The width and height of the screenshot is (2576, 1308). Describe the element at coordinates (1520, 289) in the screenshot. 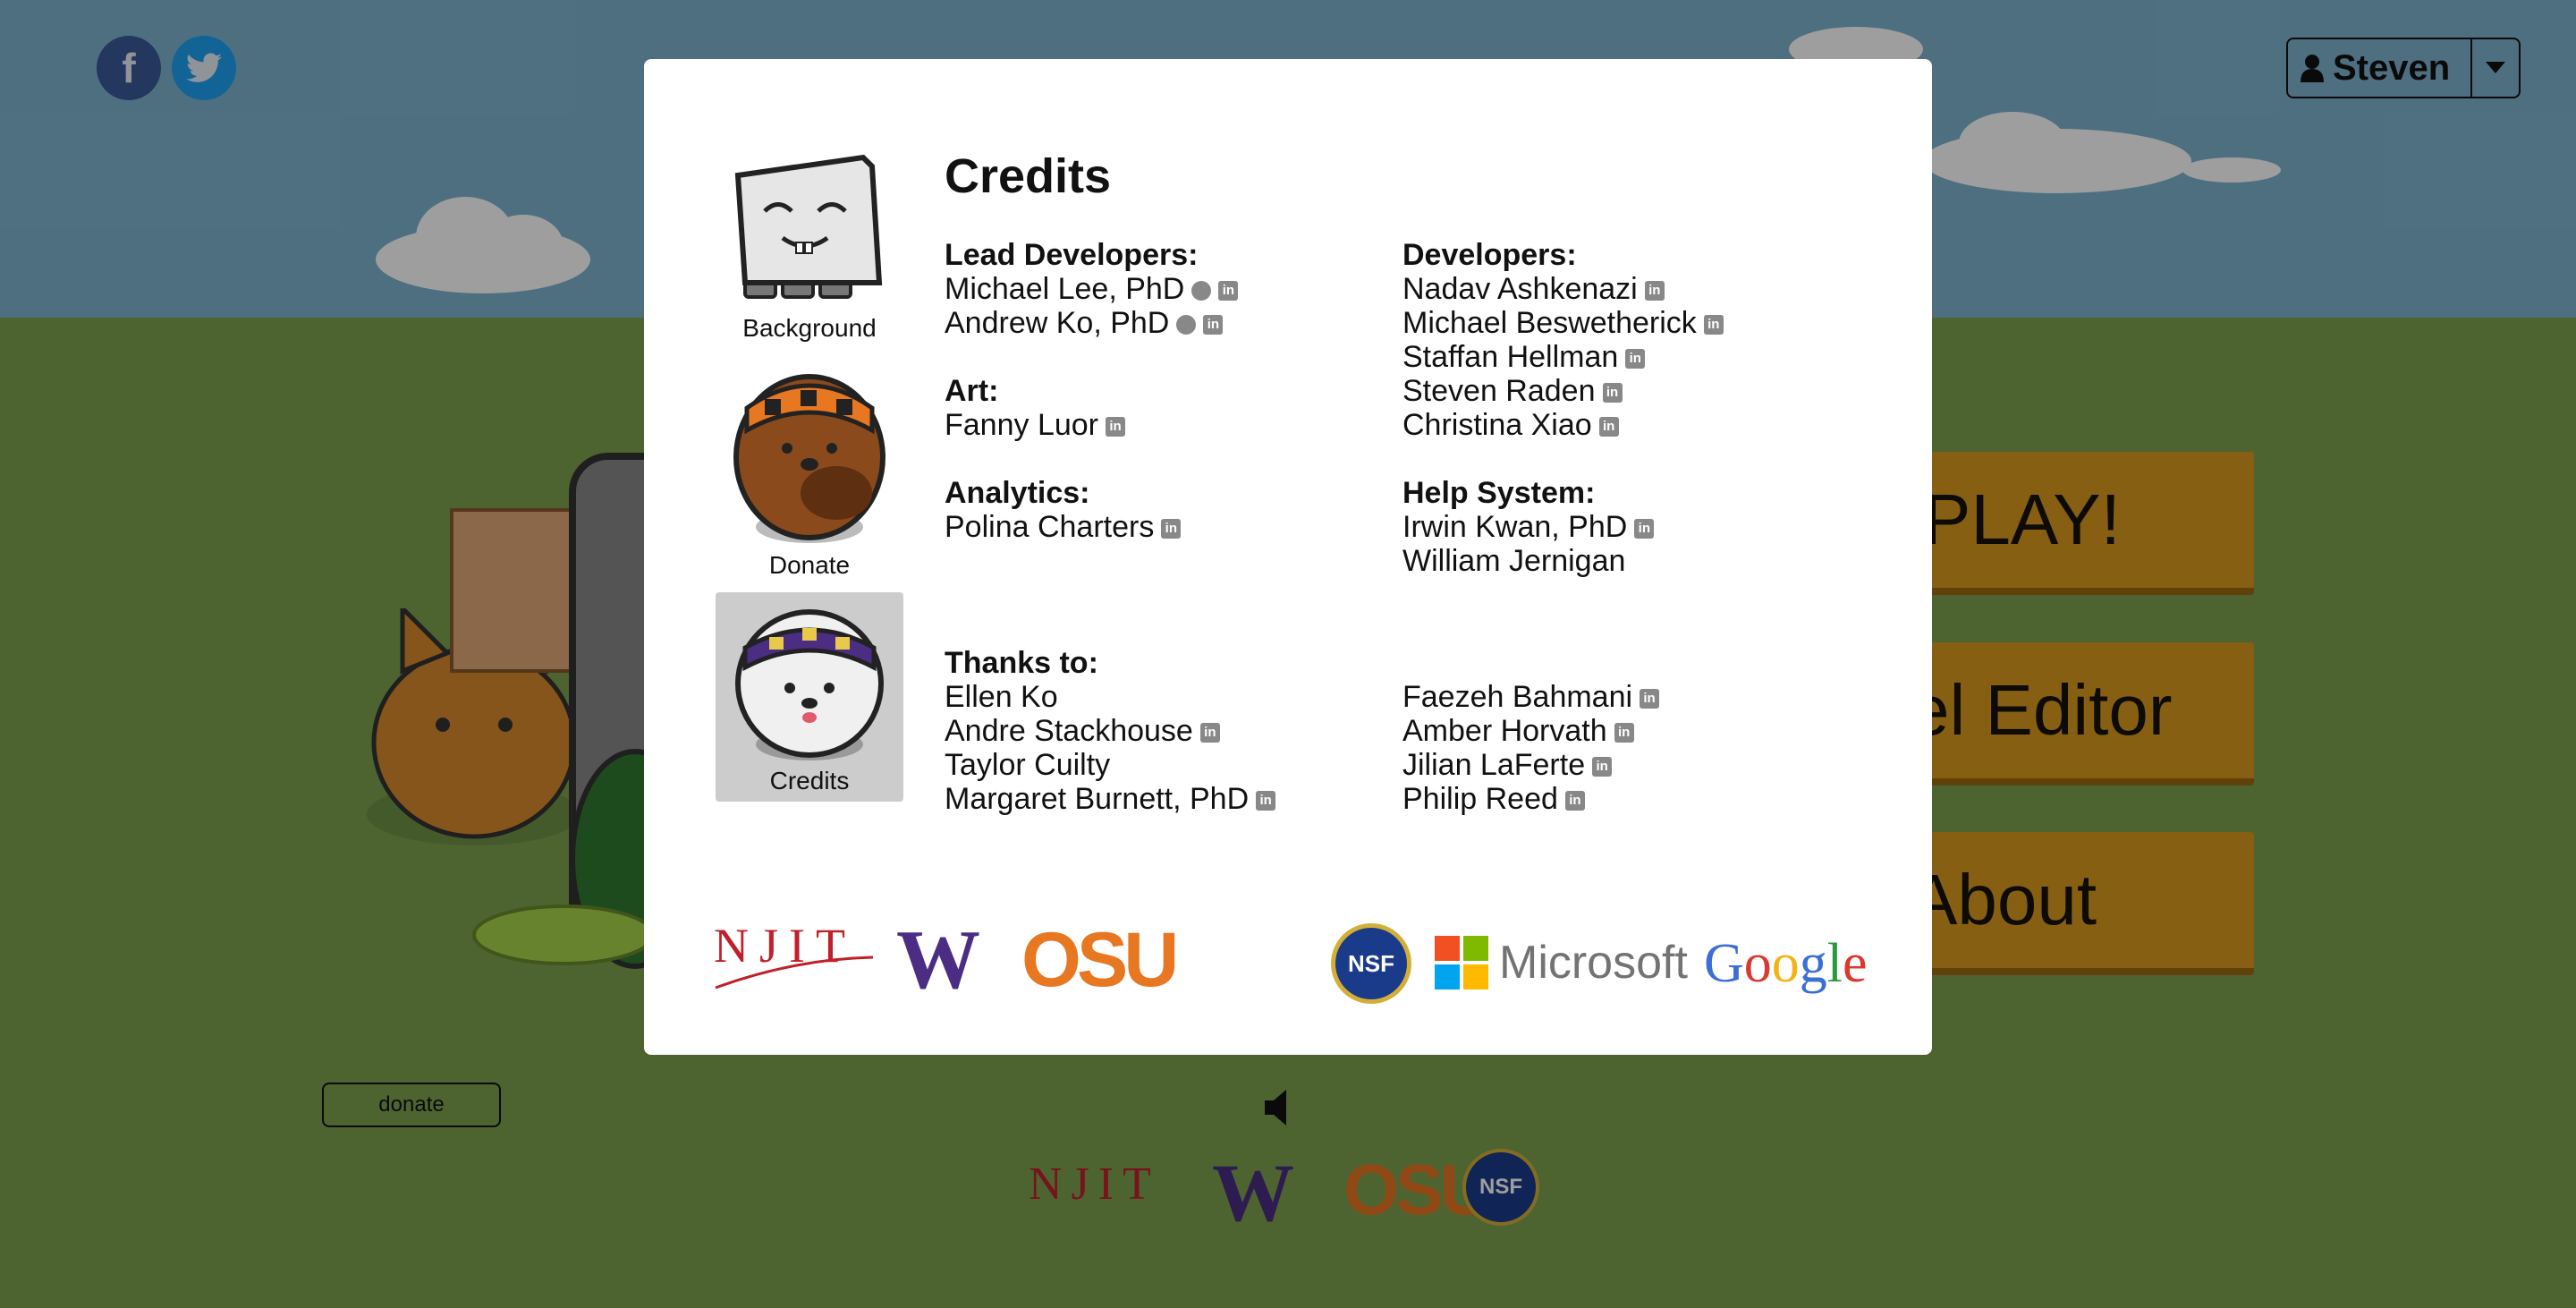

I see `credit-name: Nadav Ashkenazi` at that location.